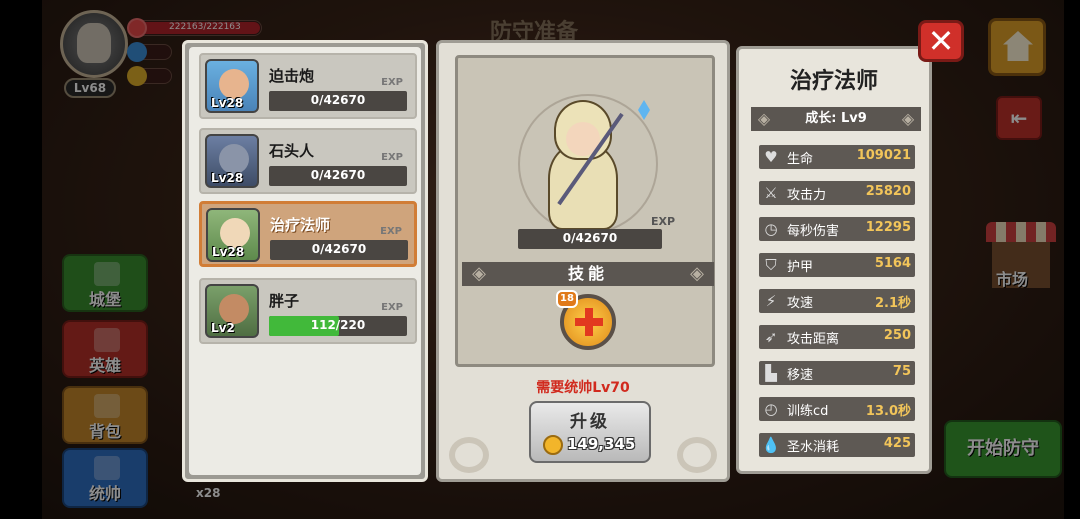 The width and height of the screenshot is (1080, 519). I want to click on timer-sword-icon: ◷, so click(771, 229).